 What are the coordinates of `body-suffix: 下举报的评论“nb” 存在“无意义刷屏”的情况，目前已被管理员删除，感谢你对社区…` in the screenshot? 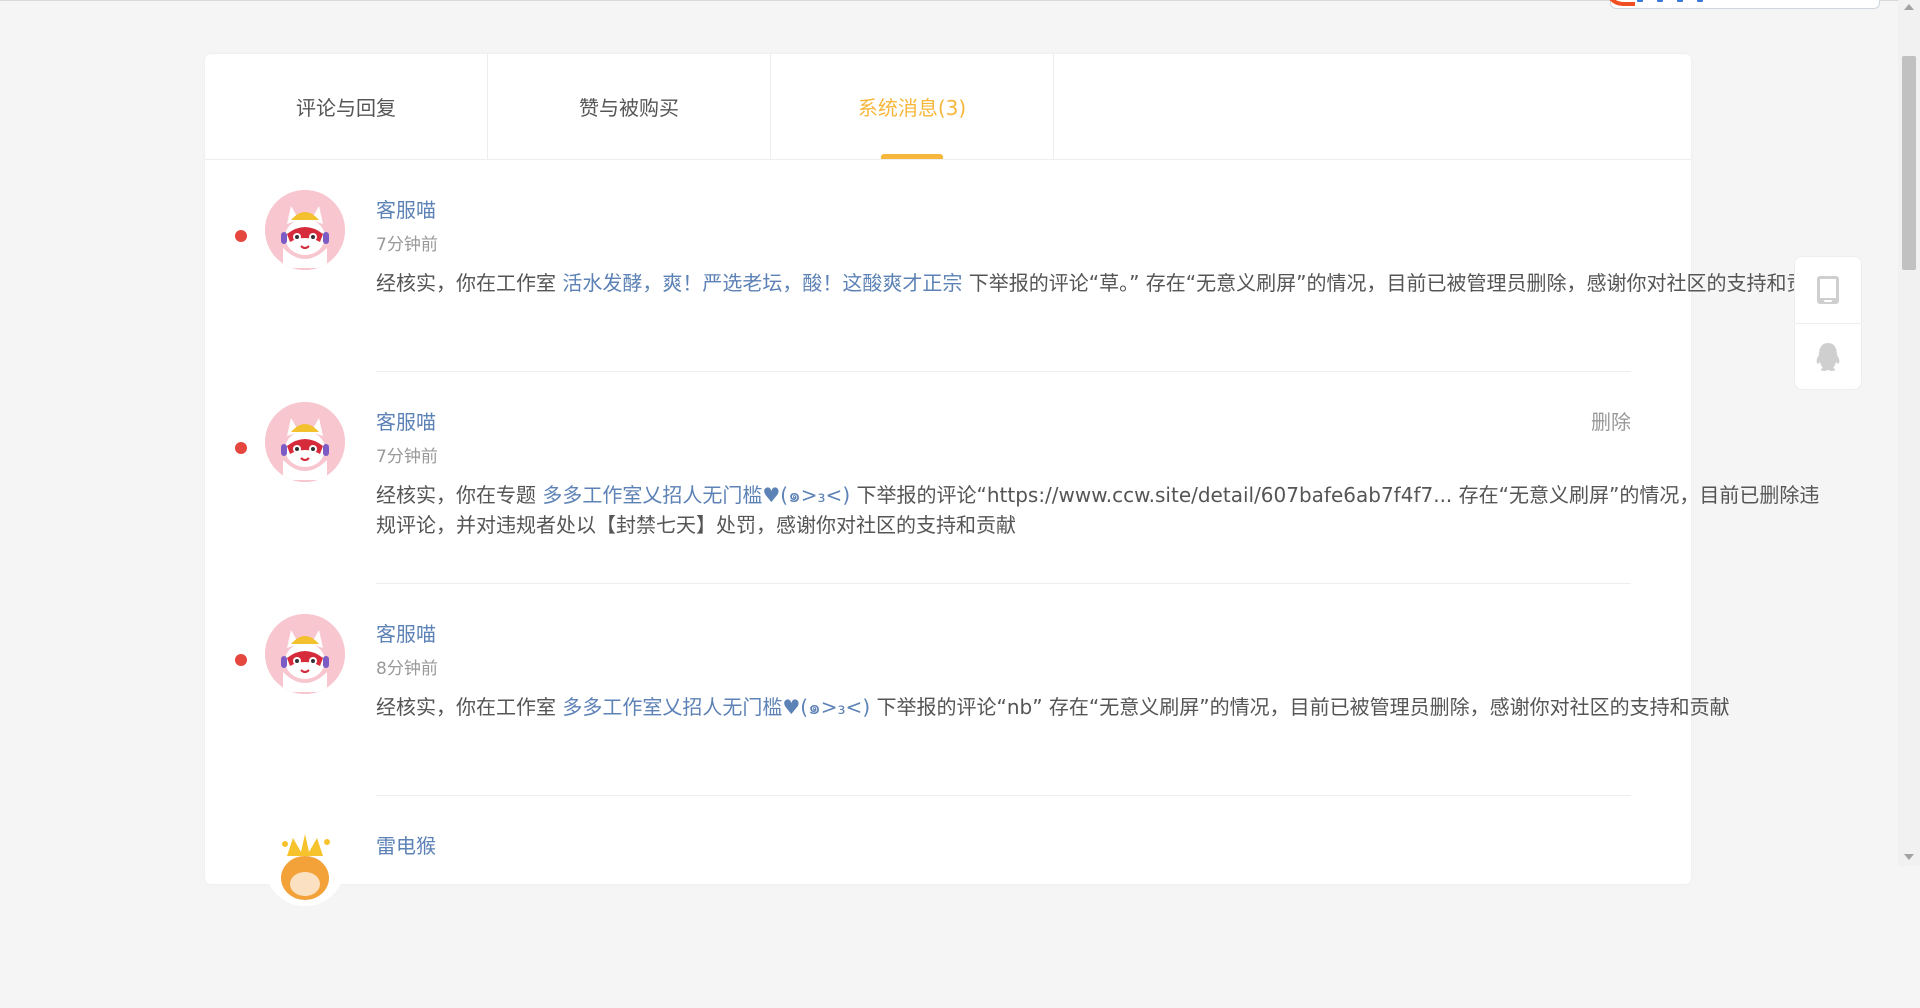 It's located at (1300, 707).